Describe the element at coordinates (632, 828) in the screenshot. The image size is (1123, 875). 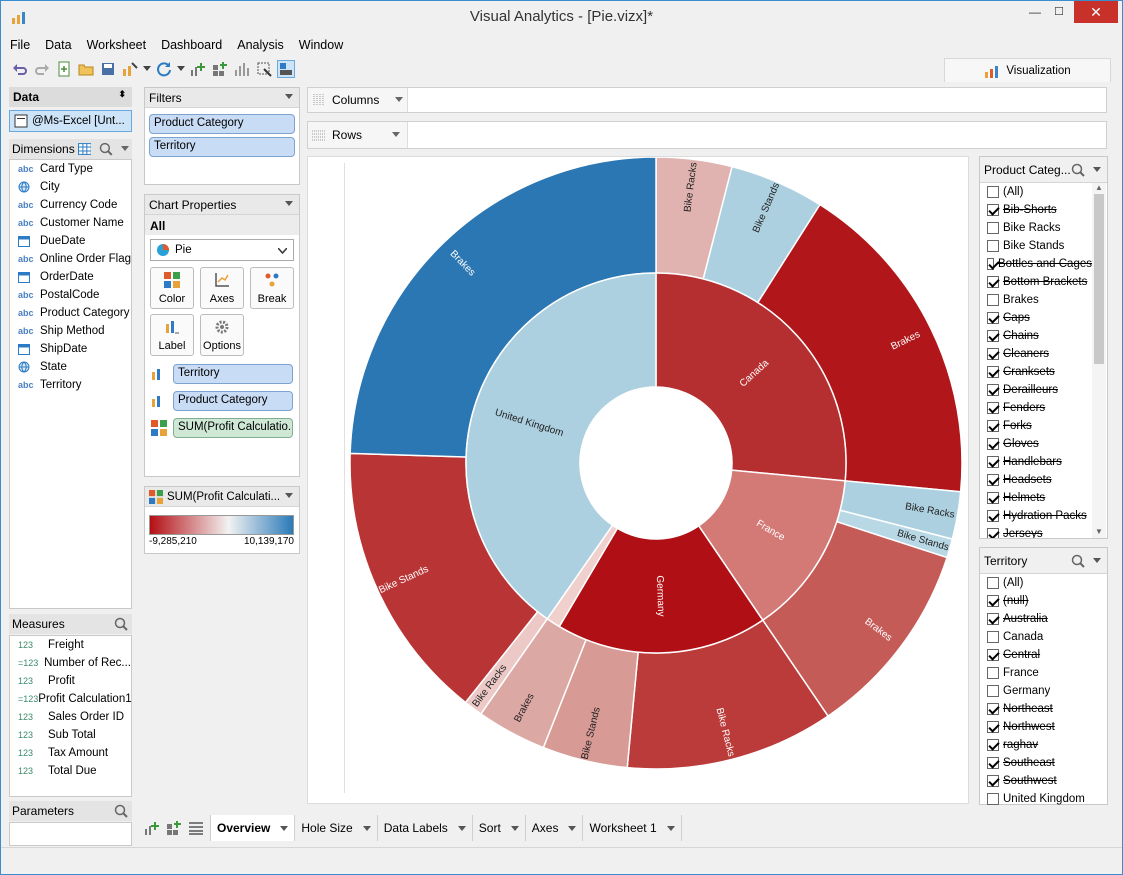
I see `tab-worksheet-1: Worksheet 1` at that location.